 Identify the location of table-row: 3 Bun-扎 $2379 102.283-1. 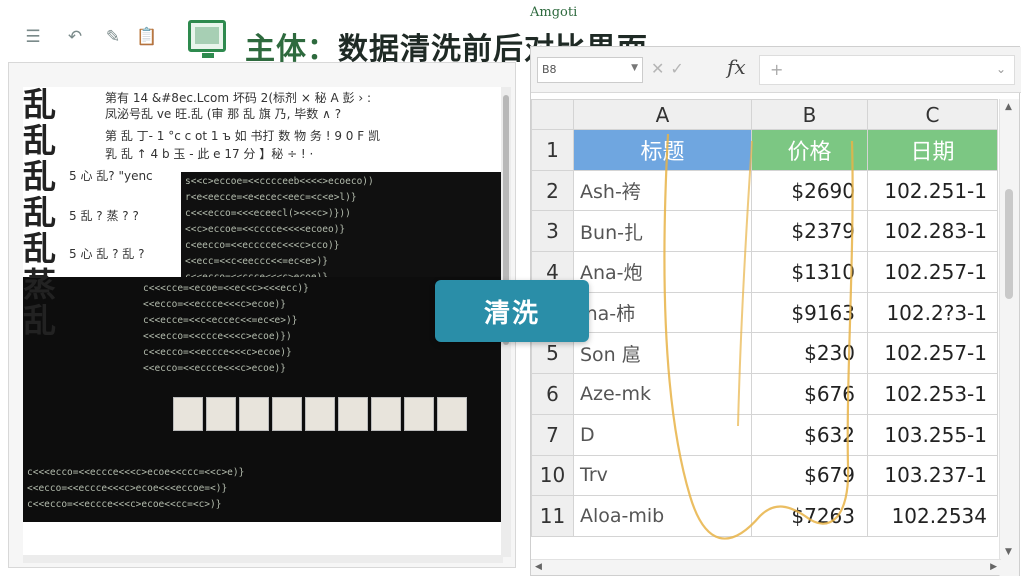
(764, 231).